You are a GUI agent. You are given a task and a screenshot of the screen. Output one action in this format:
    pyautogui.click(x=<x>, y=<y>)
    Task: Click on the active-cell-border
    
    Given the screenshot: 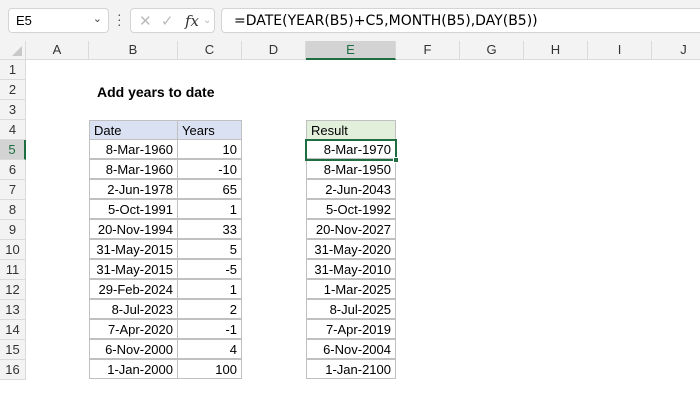 What is the action you would take?
    pyautogui.click(x=351, y=150)
    